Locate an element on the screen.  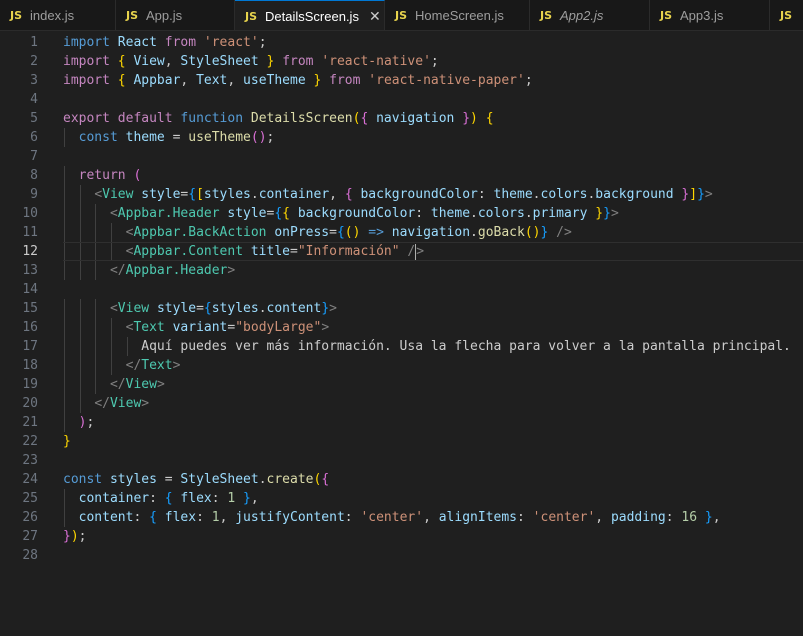
code-line: 24 const styles = StyleSheet.create({ is located at coordinates (401, 479).